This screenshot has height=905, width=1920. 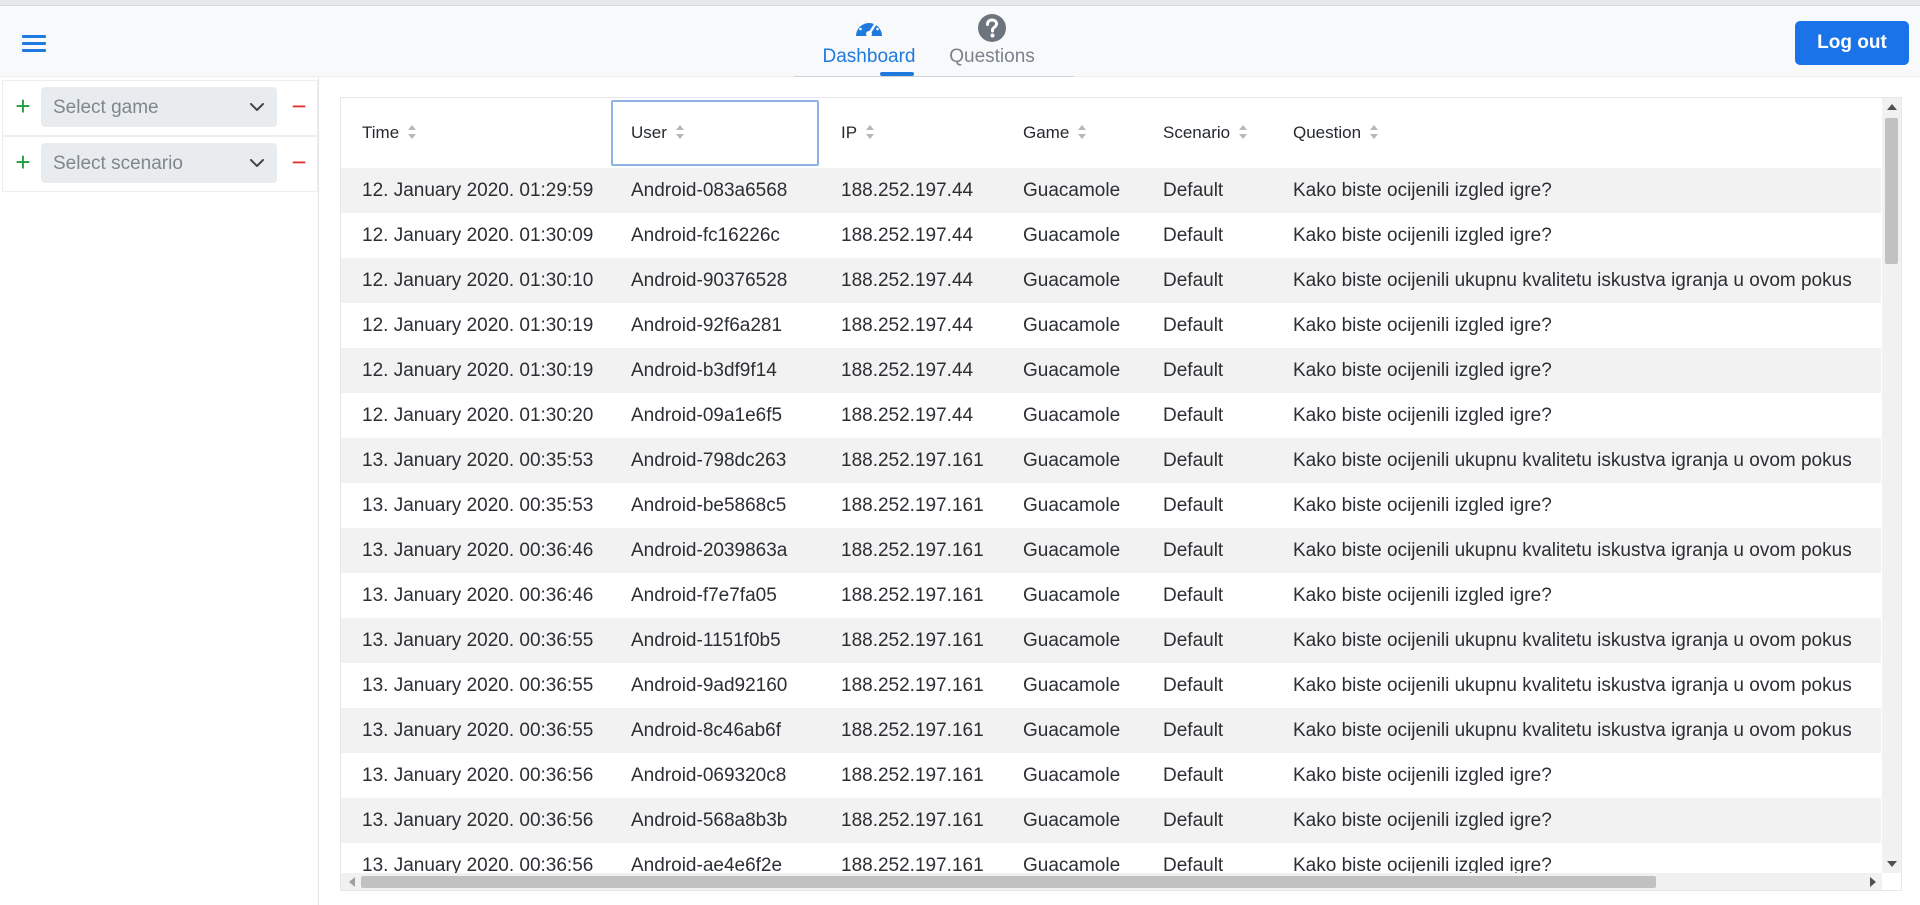 I want to click on cell-time: 12. January 2020. 01:29:59, so click(x=478, y=190).